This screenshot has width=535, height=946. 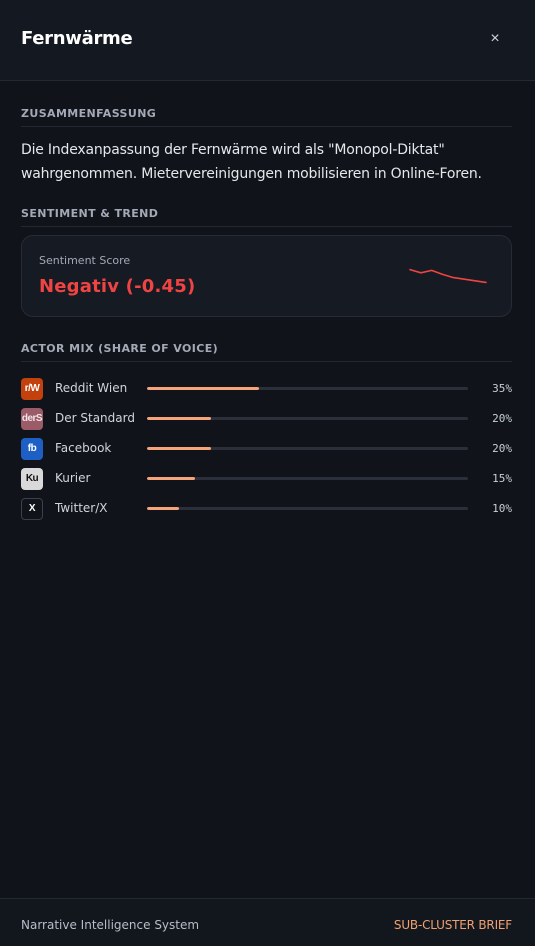 I want to click on actor-row-kurier: Ku Kurier 15%, so click(x=266, y=482).